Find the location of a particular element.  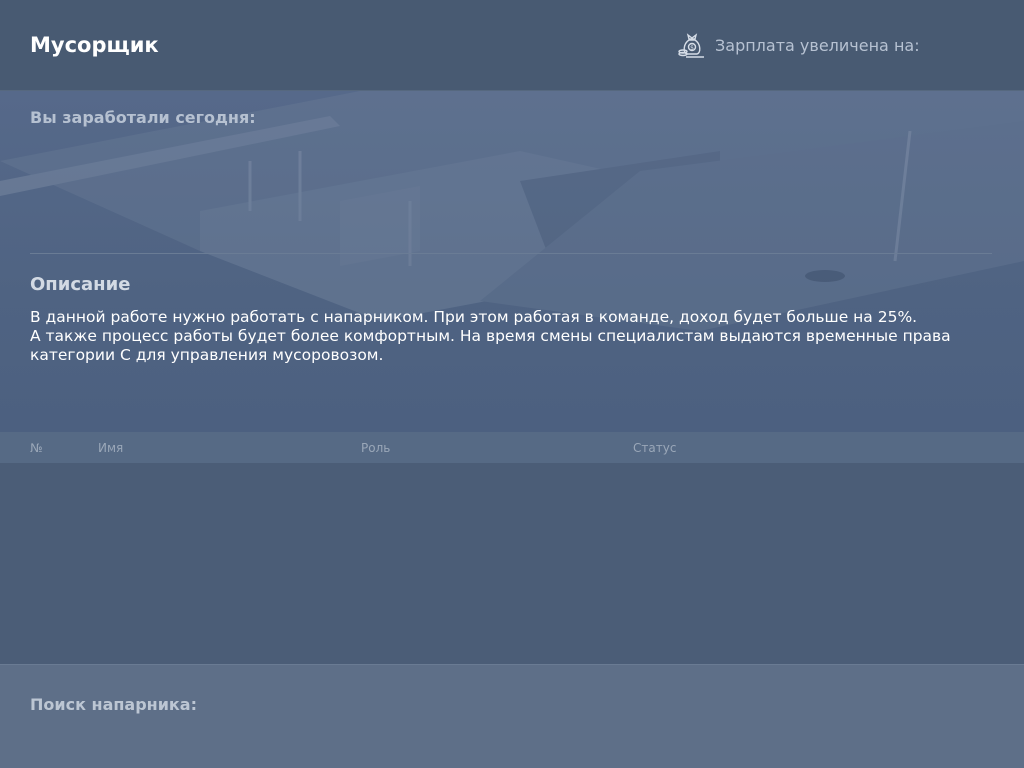

description-title: Описание is located at coordinates (80, 284).